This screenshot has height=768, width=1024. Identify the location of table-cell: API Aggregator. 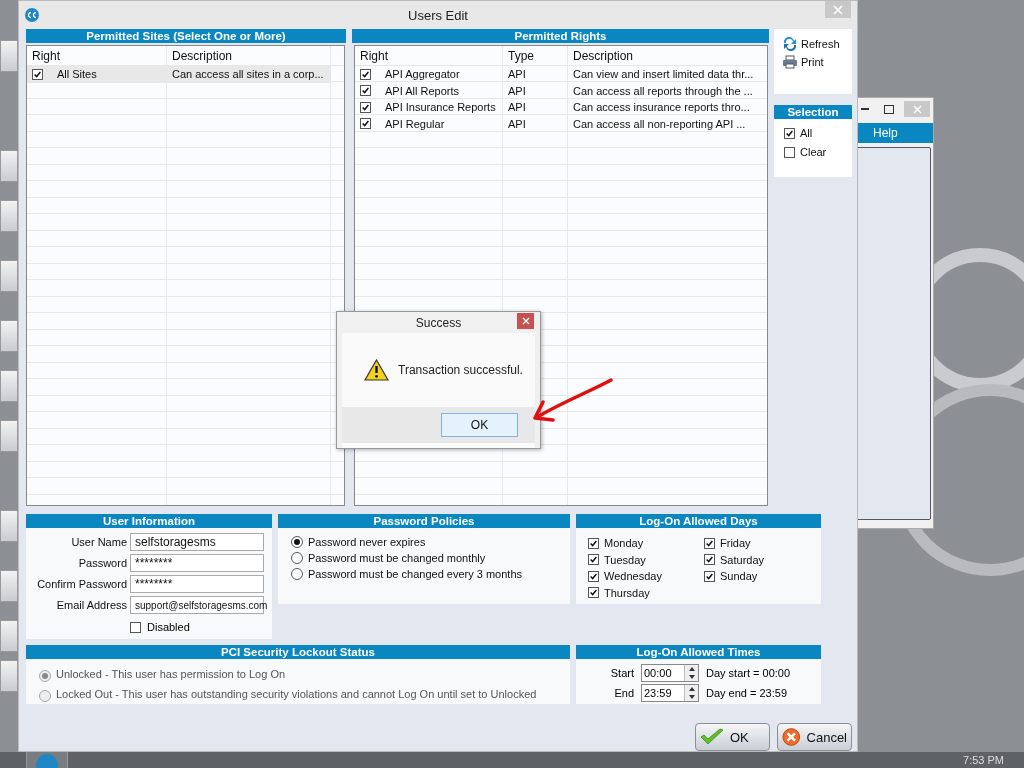
(422, 74).